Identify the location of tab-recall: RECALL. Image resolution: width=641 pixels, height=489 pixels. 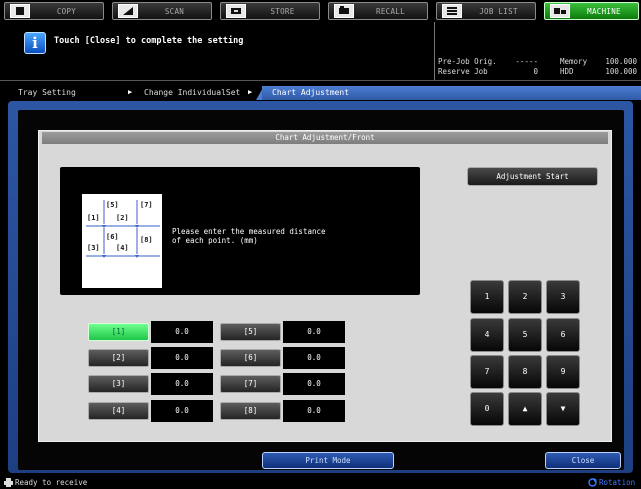
(378, 11).